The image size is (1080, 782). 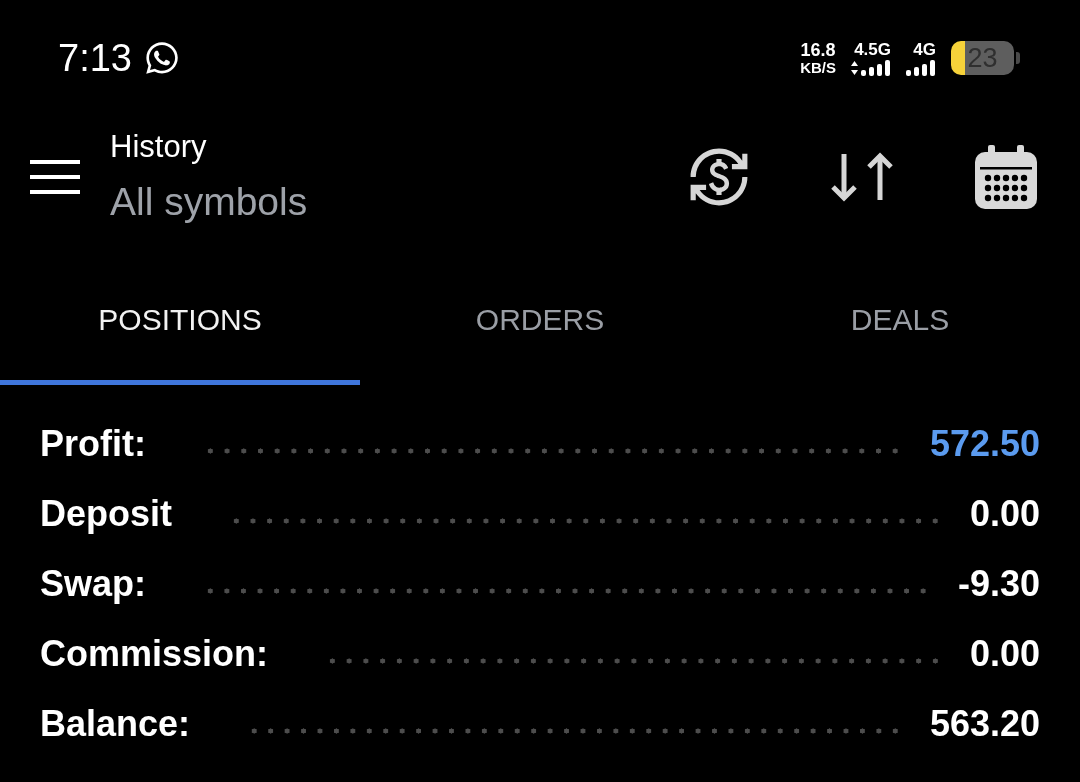 I want to click on summary-value: 563.20, so click(x=984, y=724).